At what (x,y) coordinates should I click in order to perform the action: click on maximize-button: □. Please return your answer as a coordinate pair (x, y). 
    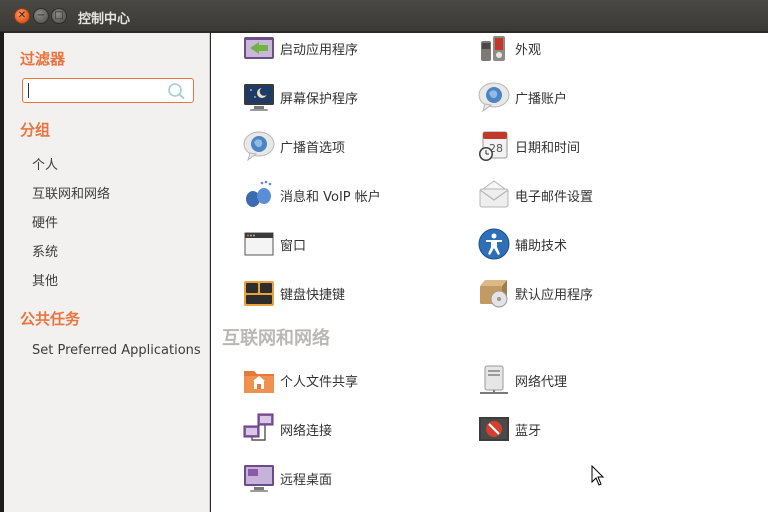
    Looking at the image, I should click on (59, 16).